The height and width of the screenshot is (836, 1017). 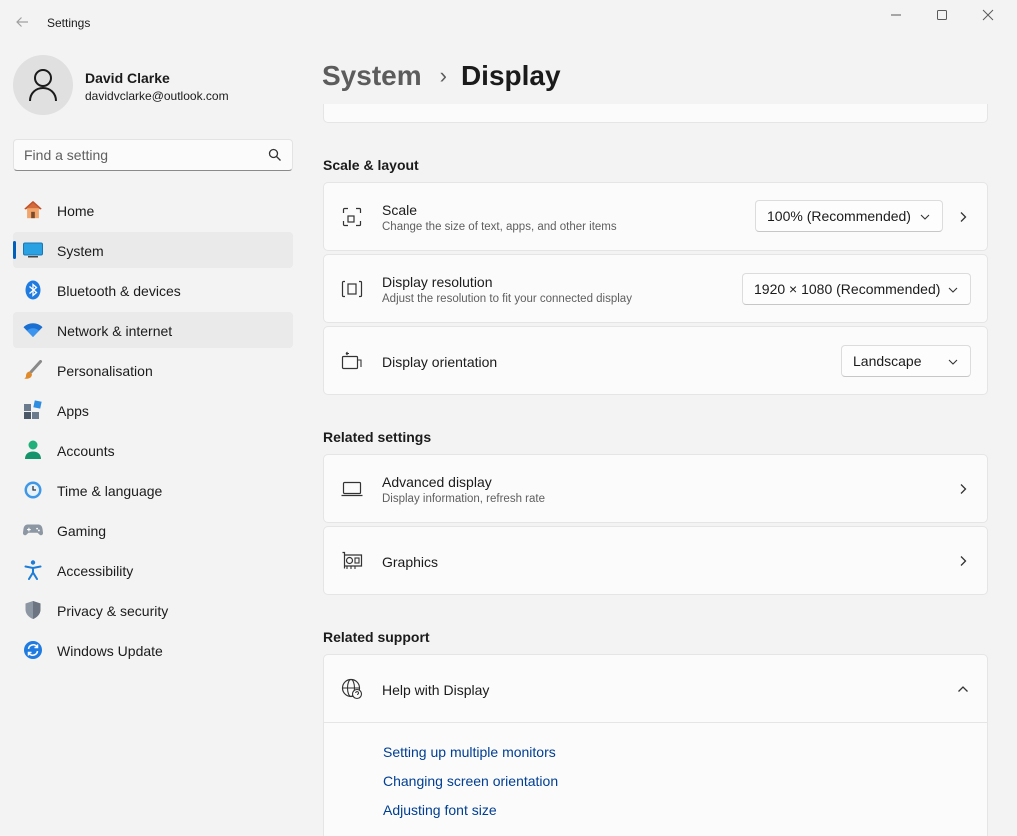 I want to click on sidebar-item-time-language: Time & language, so click(x=153, y=490).